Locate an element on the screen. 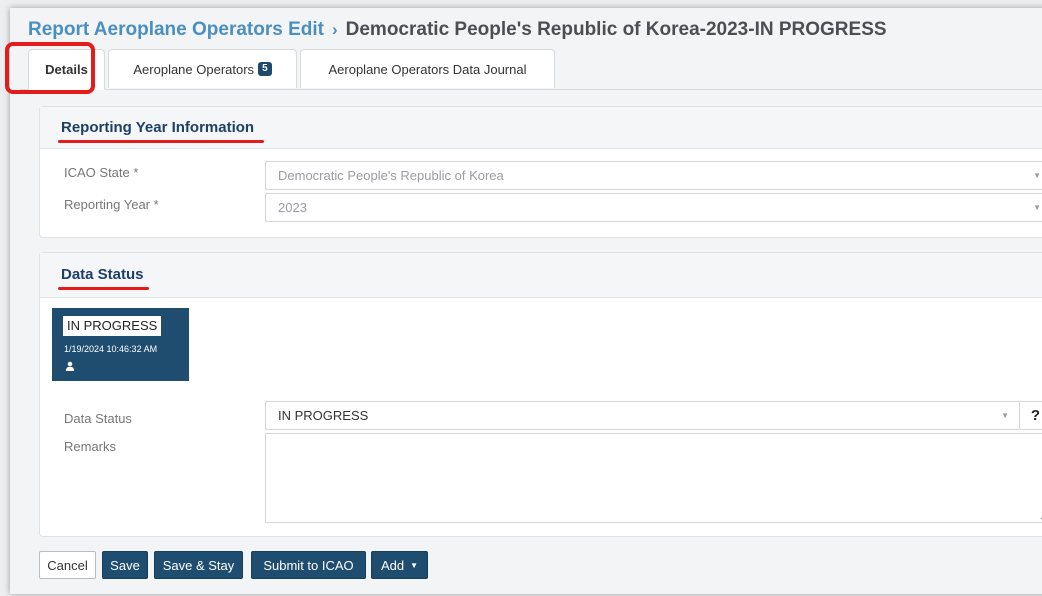 This screenshot has width=1042, height=596. count-badge: 5 is located at coordinates (265, 69).